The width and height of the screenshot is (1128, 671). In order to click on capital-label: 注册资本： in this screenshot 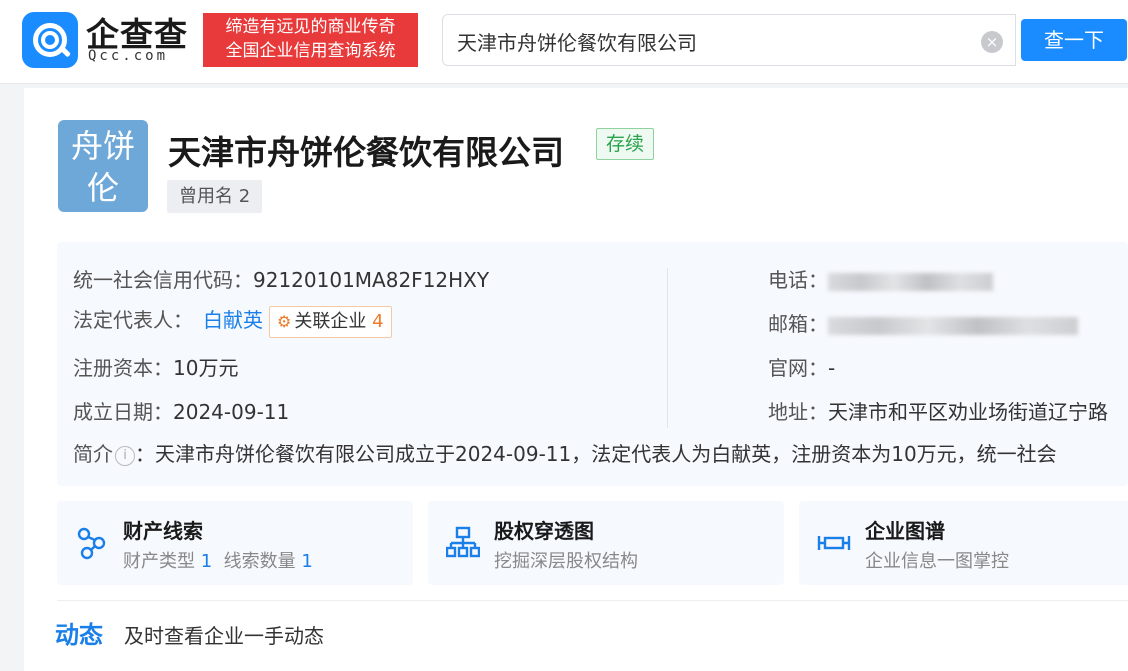, I will do `click(123, 368)`.